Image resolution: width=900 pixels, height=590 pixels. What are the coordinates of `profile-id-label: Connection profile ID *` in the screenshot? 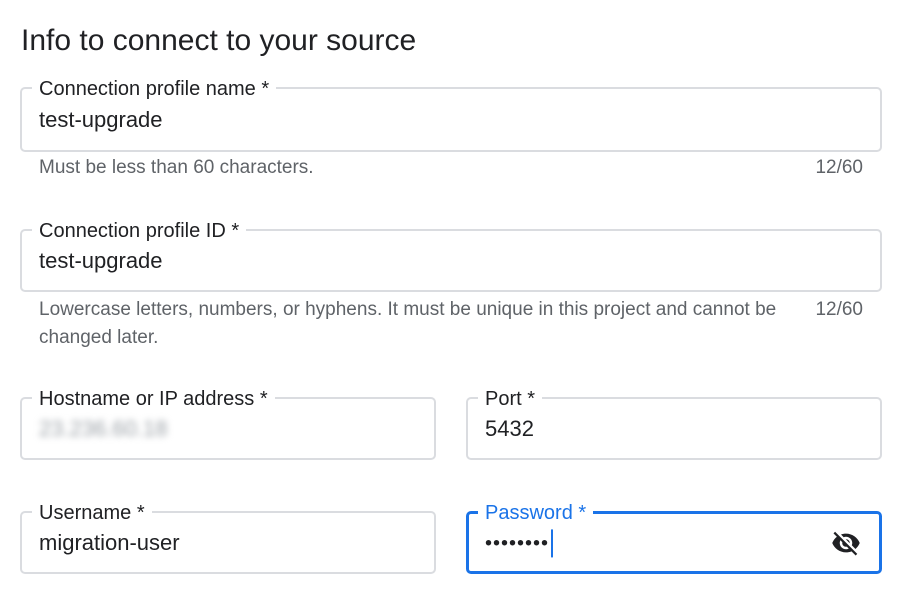 It's located at (139, 231).